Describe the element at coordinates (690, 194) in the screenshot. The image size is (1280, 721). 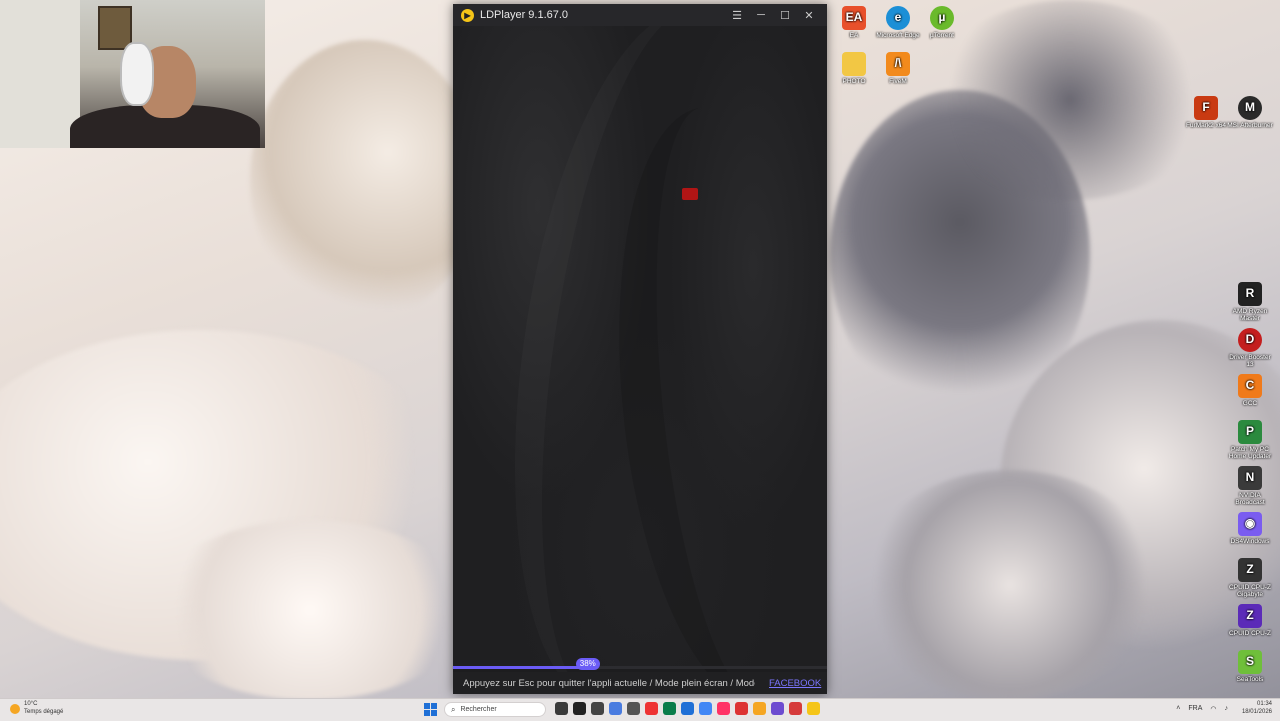
I see `mouse-cursor-icon` at that location.